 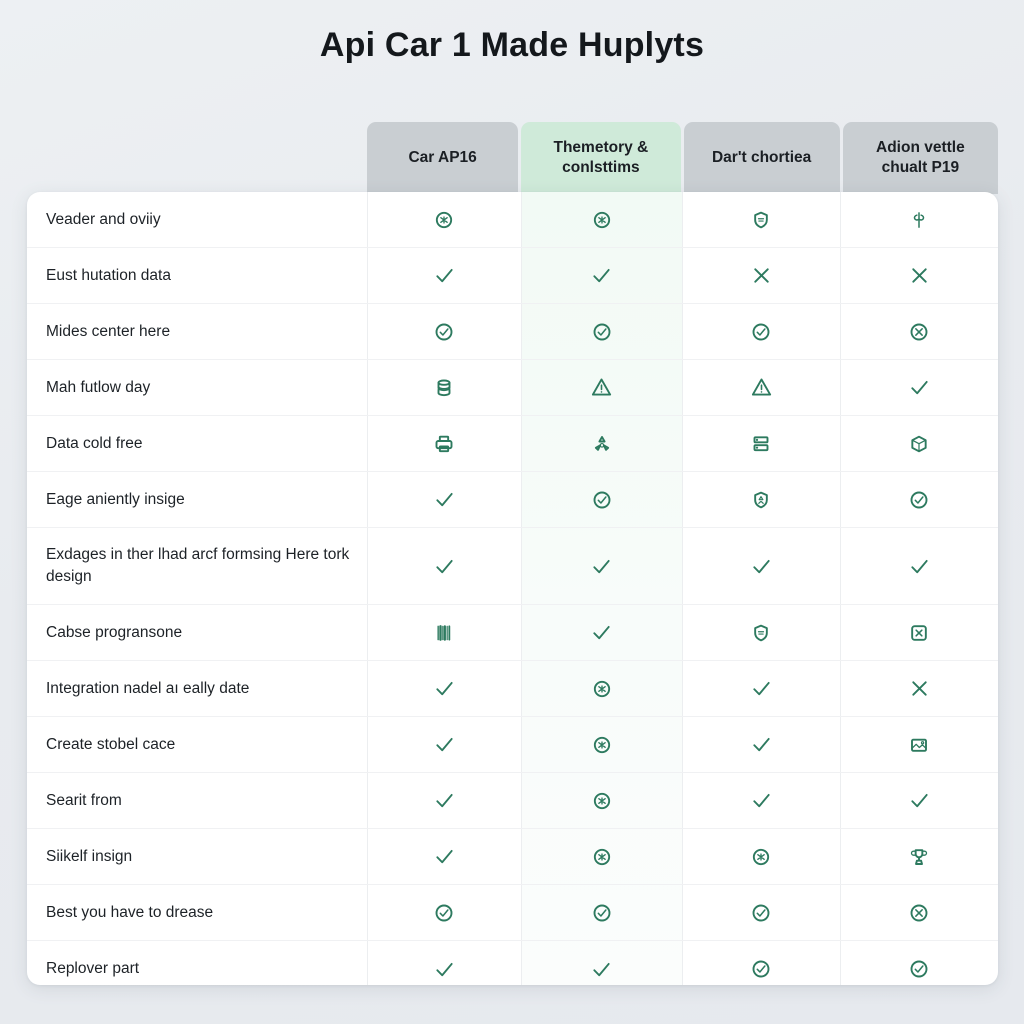 I want to click on printer-icon, so click(x=444, y=444).